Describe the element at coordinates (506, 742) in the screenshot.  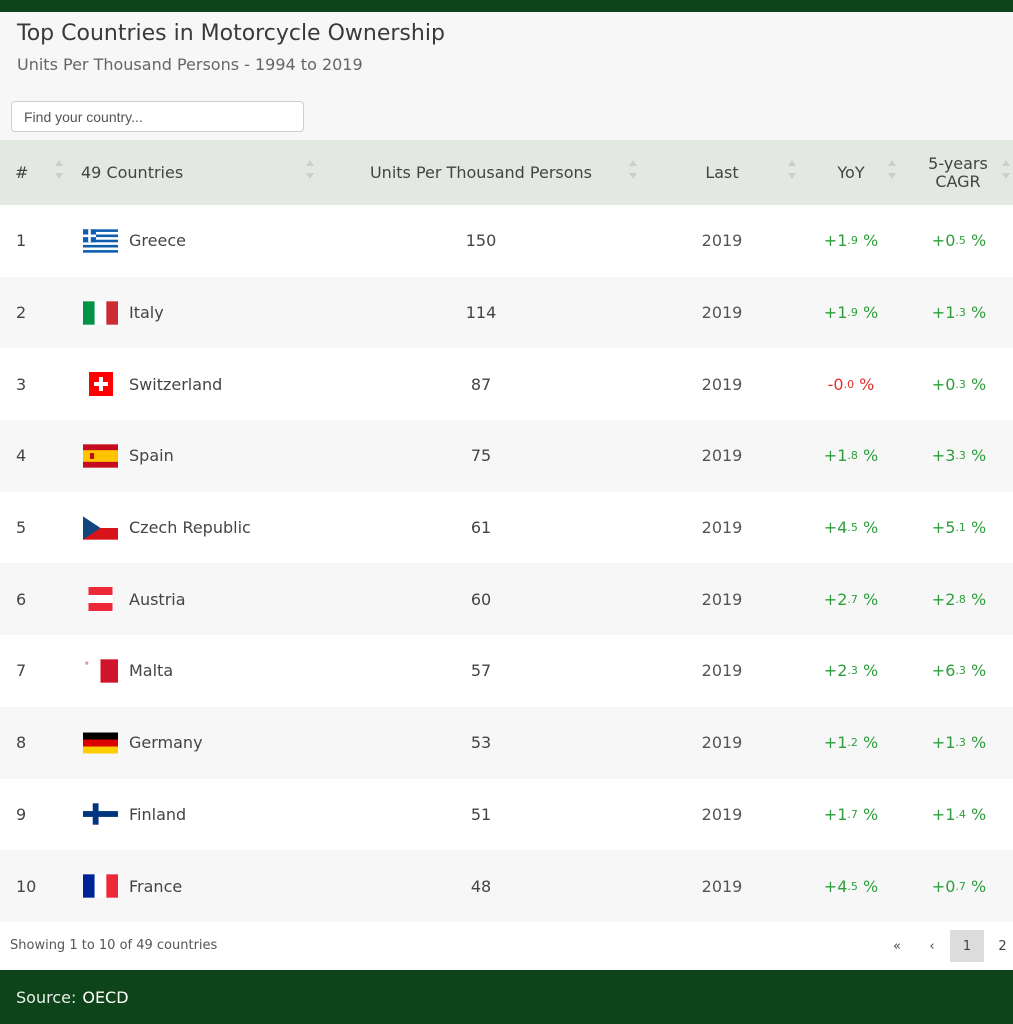
I see `table-row: 8 Germany 53 2019 +1.2 % +1.3 %` at that location.